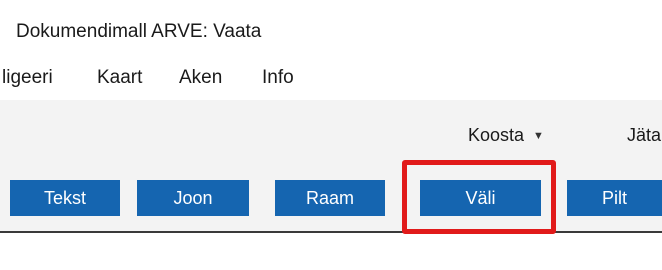 The image size is (662, 270). I want to click on menu-item-aken: Aken, so click(200, 78).